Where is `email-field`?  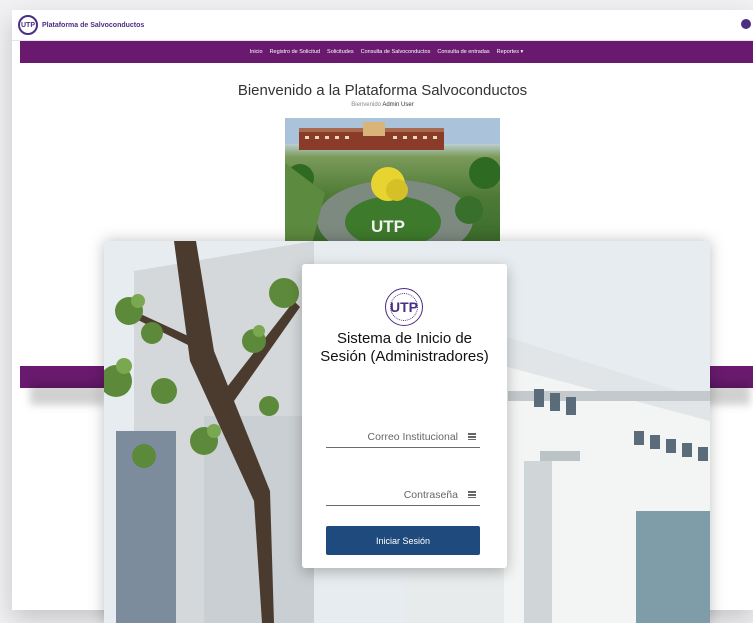
email-field is located at coordinates (403, 437).